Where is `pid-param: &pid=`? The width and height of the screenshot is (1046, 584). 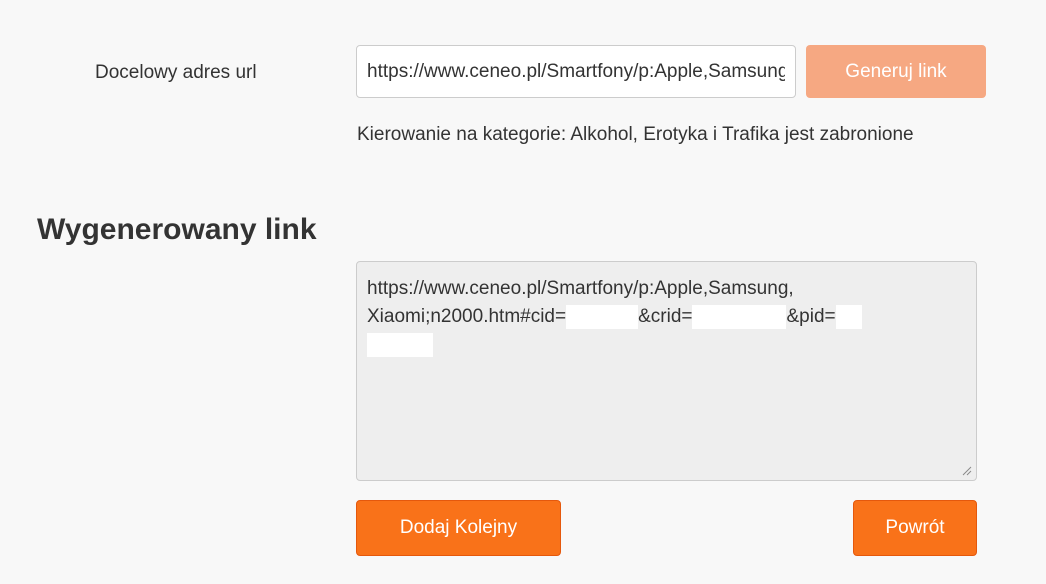 pid-param: &pid= is located at coordinates (811, 316).